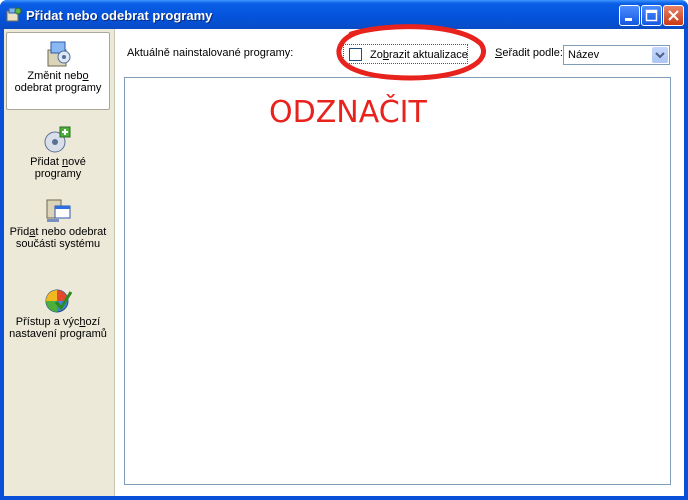 The width and height of the screenshot is (688, 500). Describe the element at coordinates (57, 139) in the screenshot. I see `add-new-programs-icon` at that location.